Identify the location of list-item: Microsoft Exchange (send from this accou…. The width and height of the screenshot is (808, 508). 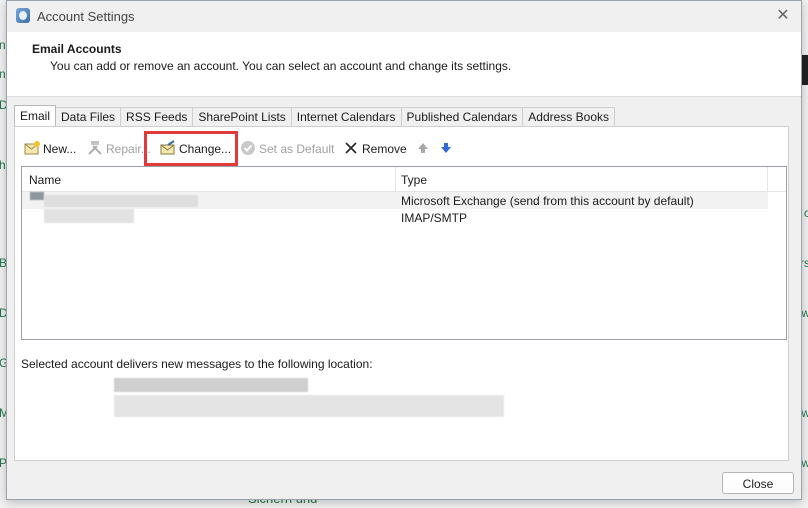
(395, 200).